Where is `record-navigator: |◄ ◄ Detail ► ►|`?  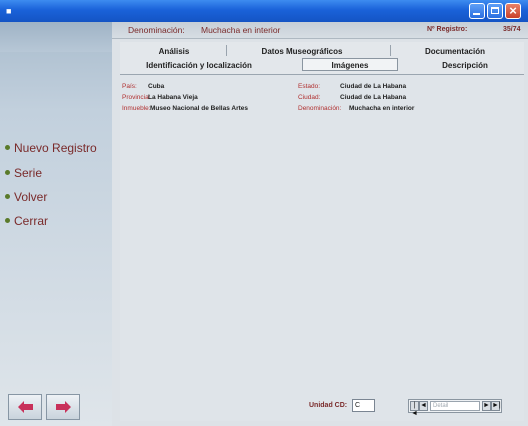 record-navigator: |◄ ◄ Detail ► ►| is located at coordinates (455, 408).